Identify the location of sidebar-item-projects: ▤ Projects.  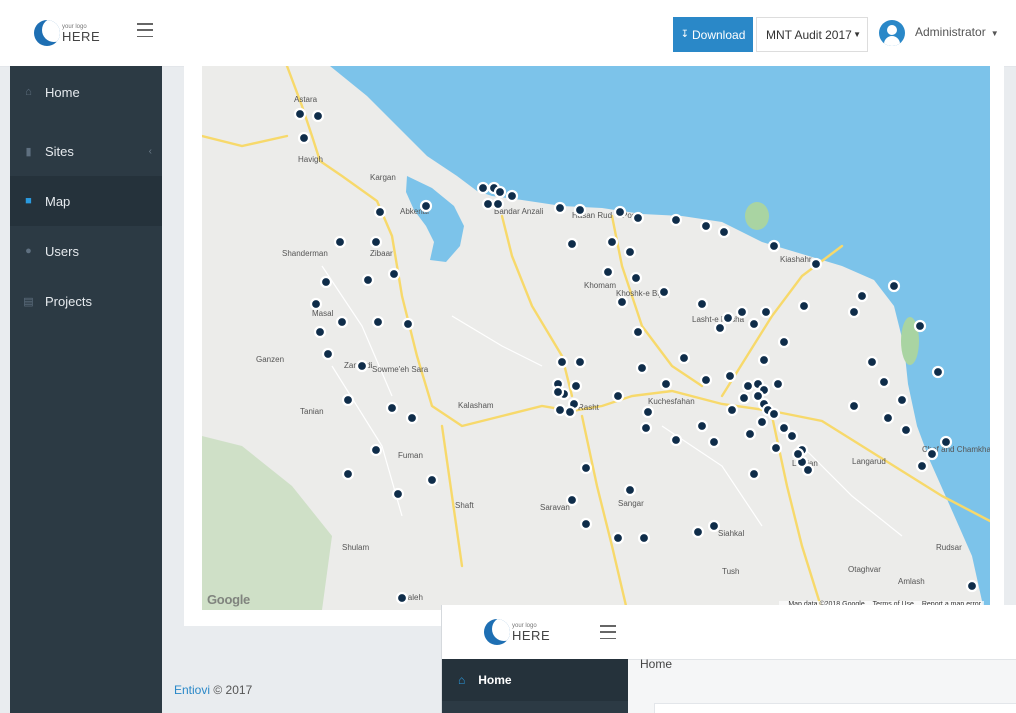
(86, 301).